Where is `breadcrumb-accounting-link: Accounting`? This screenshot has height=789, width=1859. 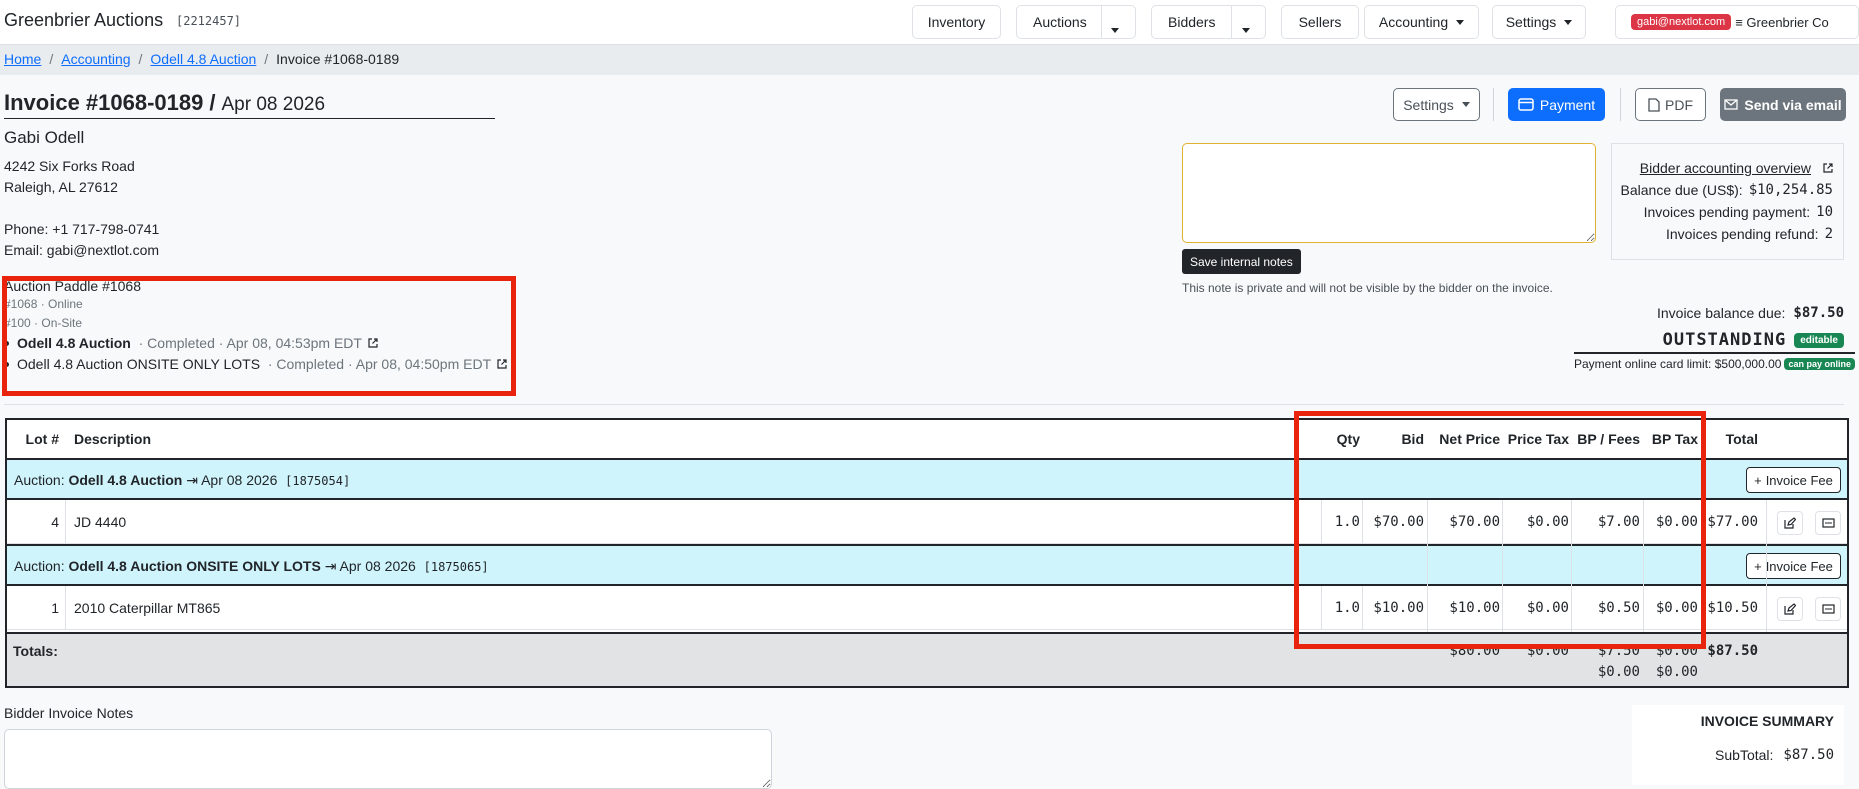 breadcrumb-accounting-link: Accounting is located at coordinates (95, 59).